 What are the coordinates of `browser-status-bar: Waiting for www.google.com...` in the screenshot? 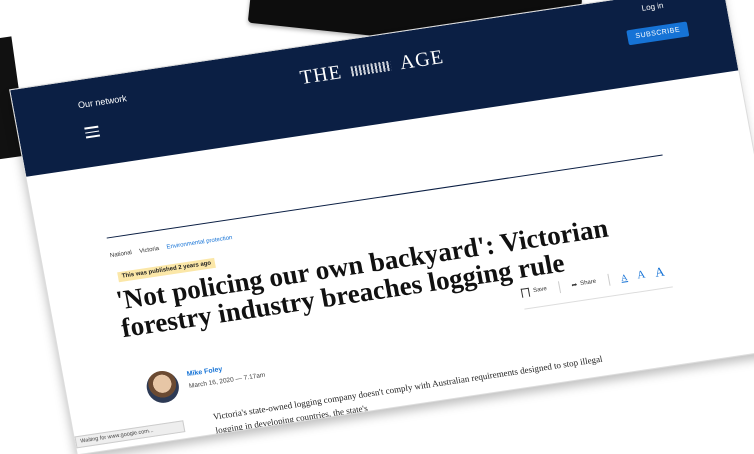 It's located at (130, 434).